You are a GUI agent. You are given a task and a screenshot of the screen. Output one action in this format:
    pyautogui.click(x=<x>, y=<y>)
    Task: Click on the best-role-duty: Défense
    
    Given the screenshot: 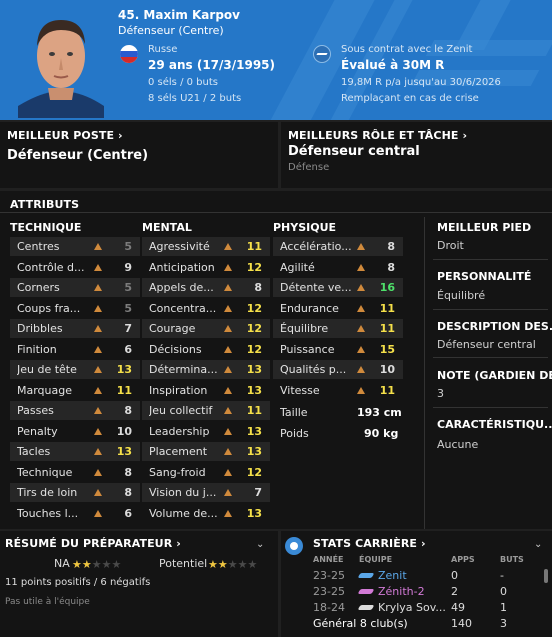 What is the action you would take?
    pyautogui.click(x=309, y=167)
    